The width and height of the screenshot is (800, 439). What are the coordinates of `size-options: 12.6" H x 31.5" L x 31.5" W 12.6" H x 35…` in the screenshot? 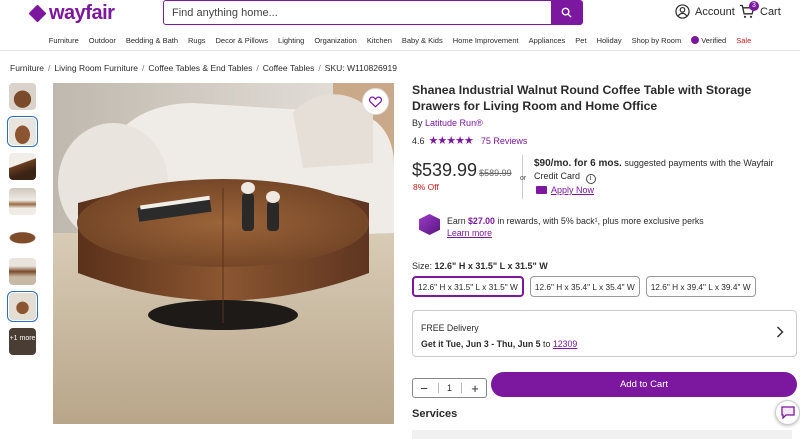 It's located at (584, 286).